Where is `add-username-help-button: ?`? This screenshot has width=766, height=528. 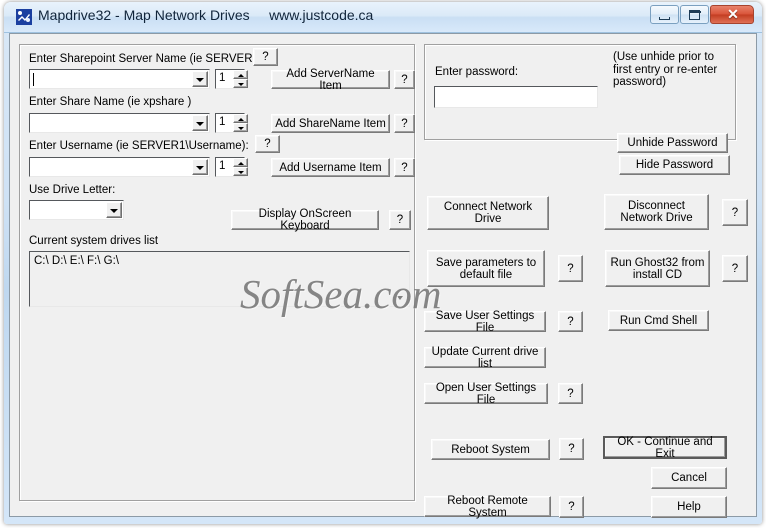 add-username-help-button: ? is located at coordinates (404, 167).